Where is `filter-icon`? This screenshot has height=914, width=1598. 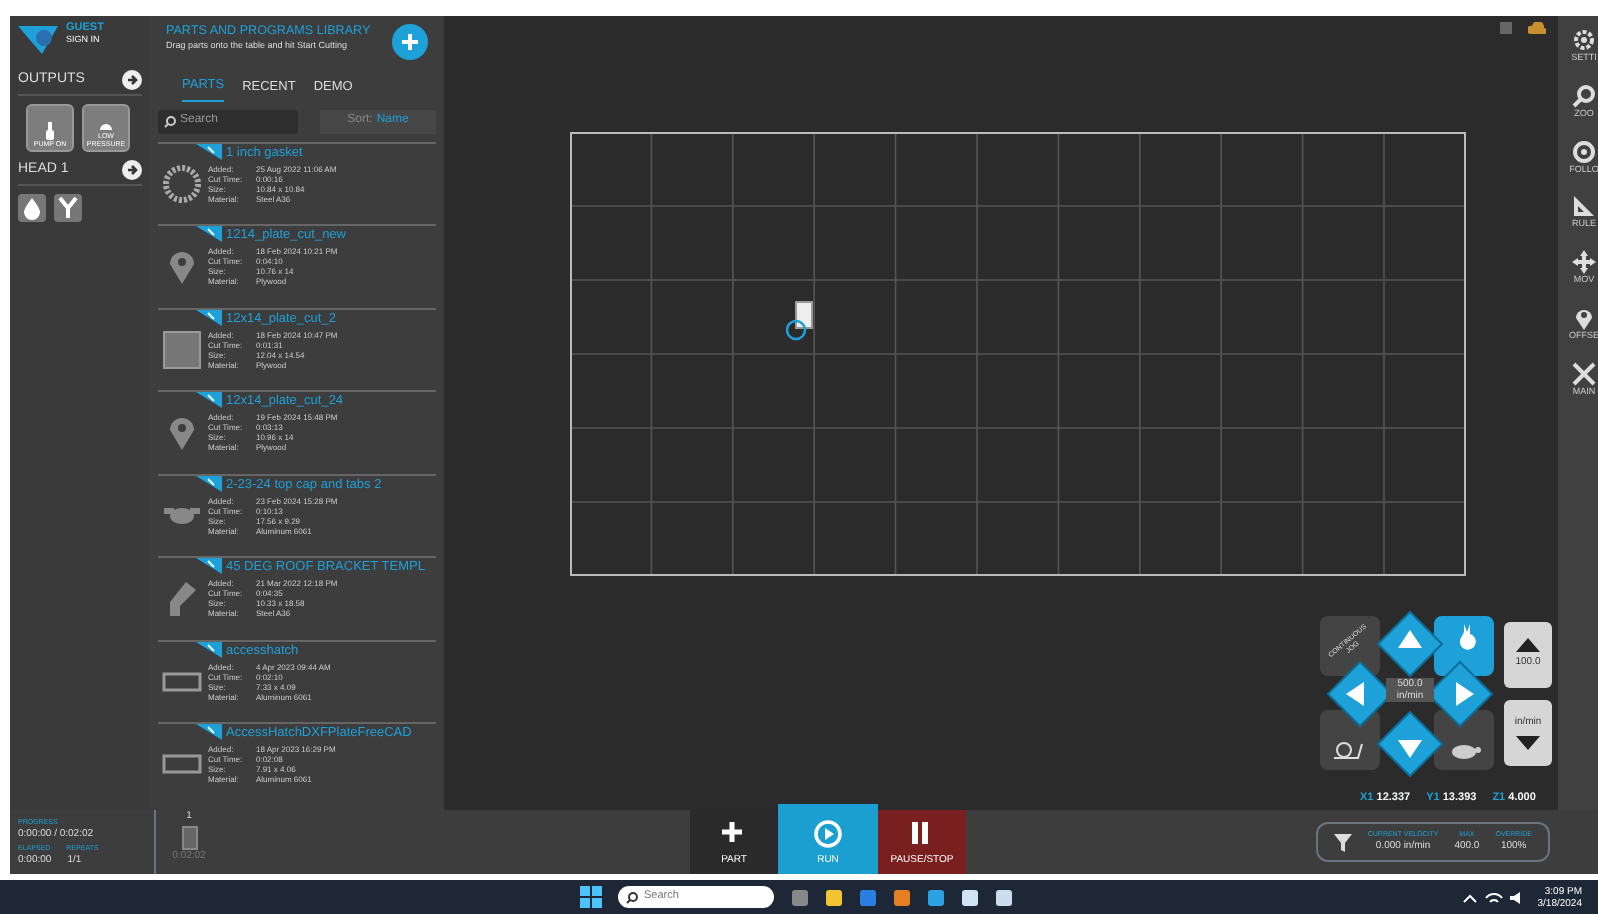
filter-icon is located at coordinates (1342, 842).